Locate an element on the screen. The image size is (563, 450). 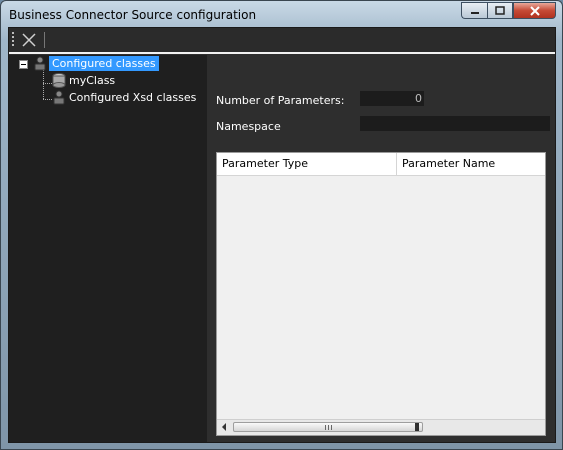
toolbar-grip is located at coordinates (13, 40).